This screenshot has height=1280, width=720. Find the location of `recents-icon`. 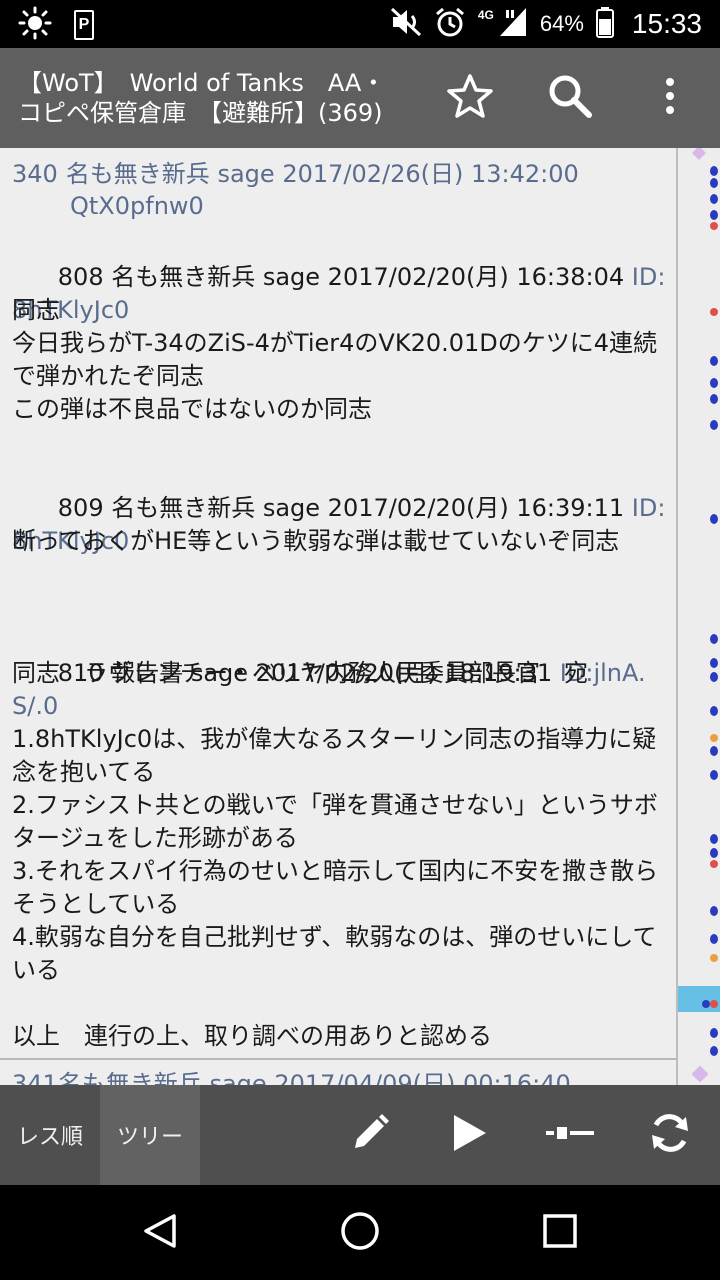

recents-icon is located at coordinates (560, 1233).